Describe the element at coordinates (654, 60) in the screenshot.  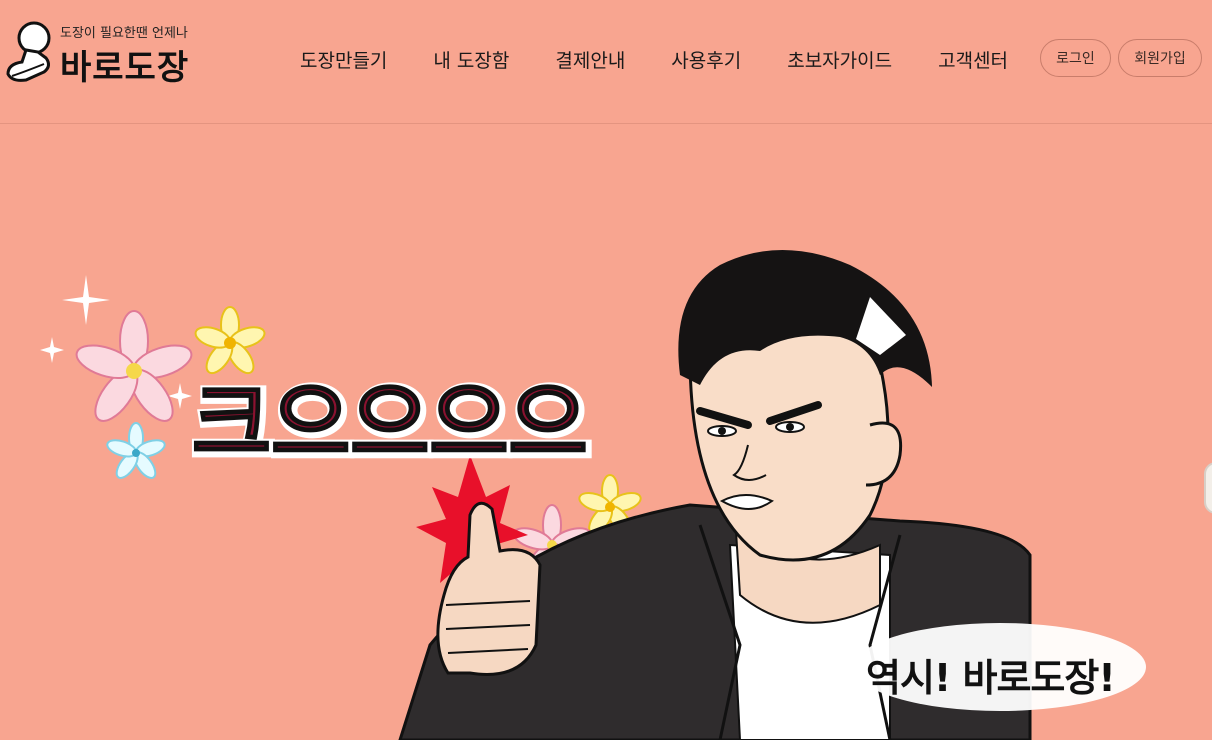
I see `main-nav: 도장만들기 내 도장함 결제안내 사용후기 초보자가이드 고객센터` at that location.